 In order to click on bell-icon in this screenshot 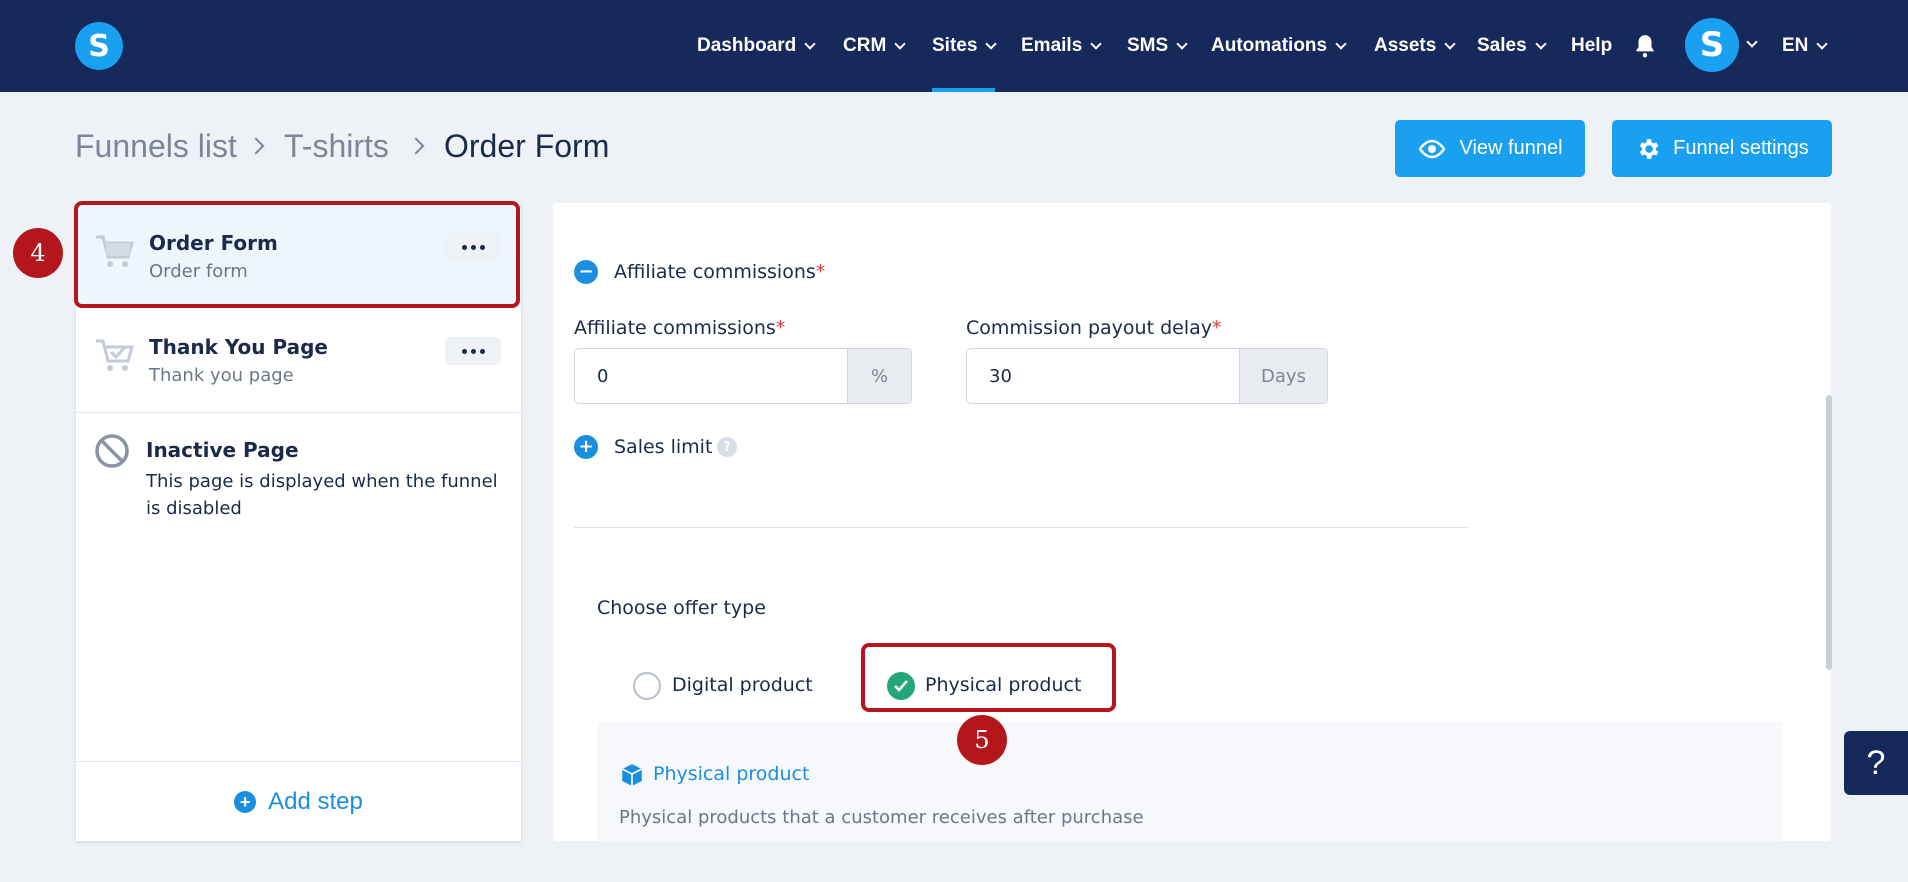, I will do `click(1645, 46)`.